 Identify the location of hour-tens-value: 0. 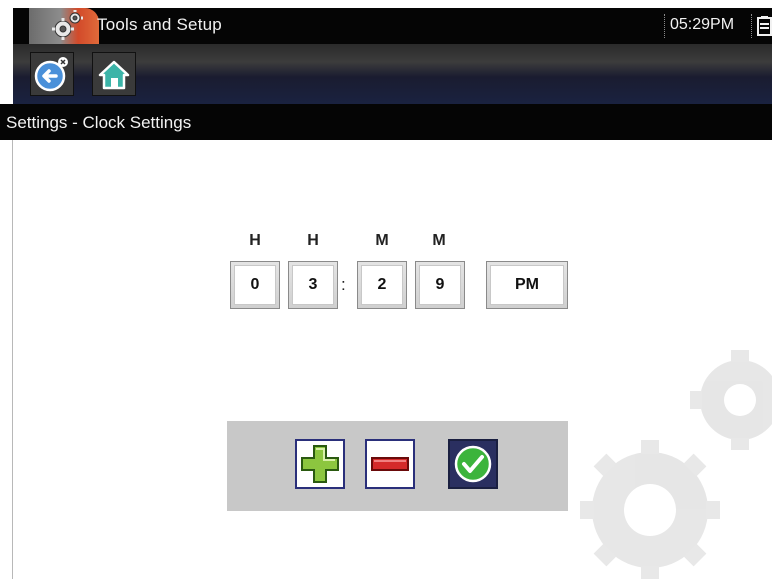
(255, 285).